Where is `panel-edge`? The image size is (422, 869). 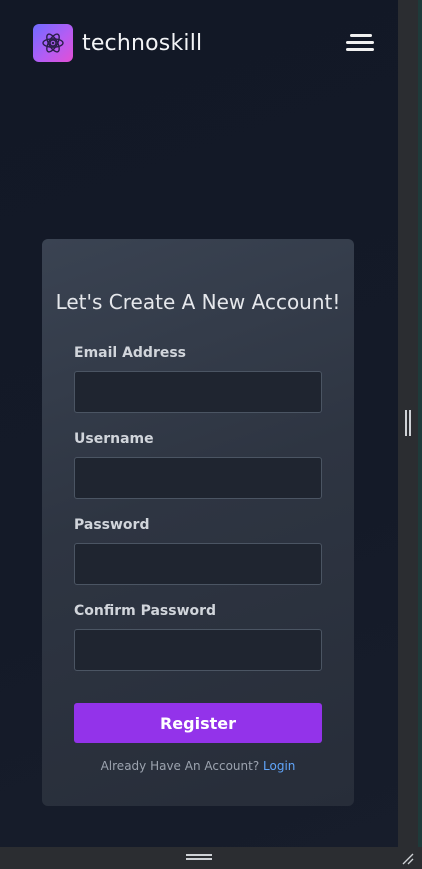
panel-edge is located at coordinates (420, 423).